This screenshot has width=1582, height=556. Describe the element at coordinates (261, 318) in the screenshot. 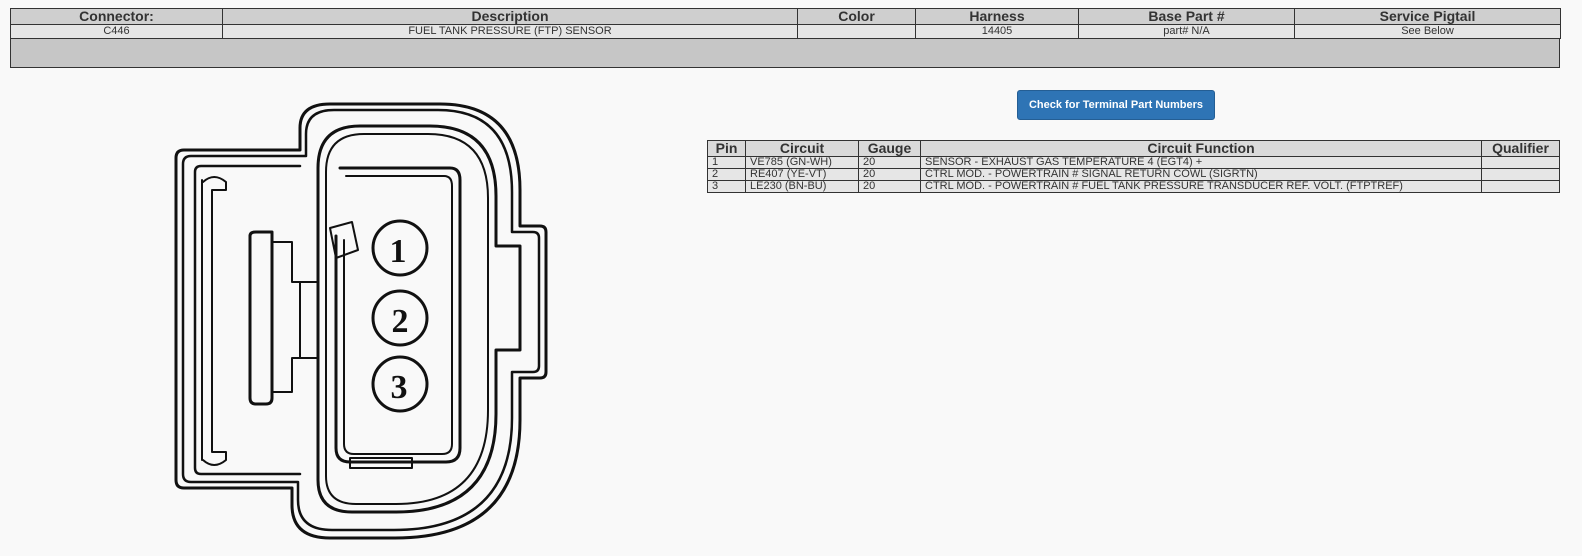

I see `locking-tab` at that location.